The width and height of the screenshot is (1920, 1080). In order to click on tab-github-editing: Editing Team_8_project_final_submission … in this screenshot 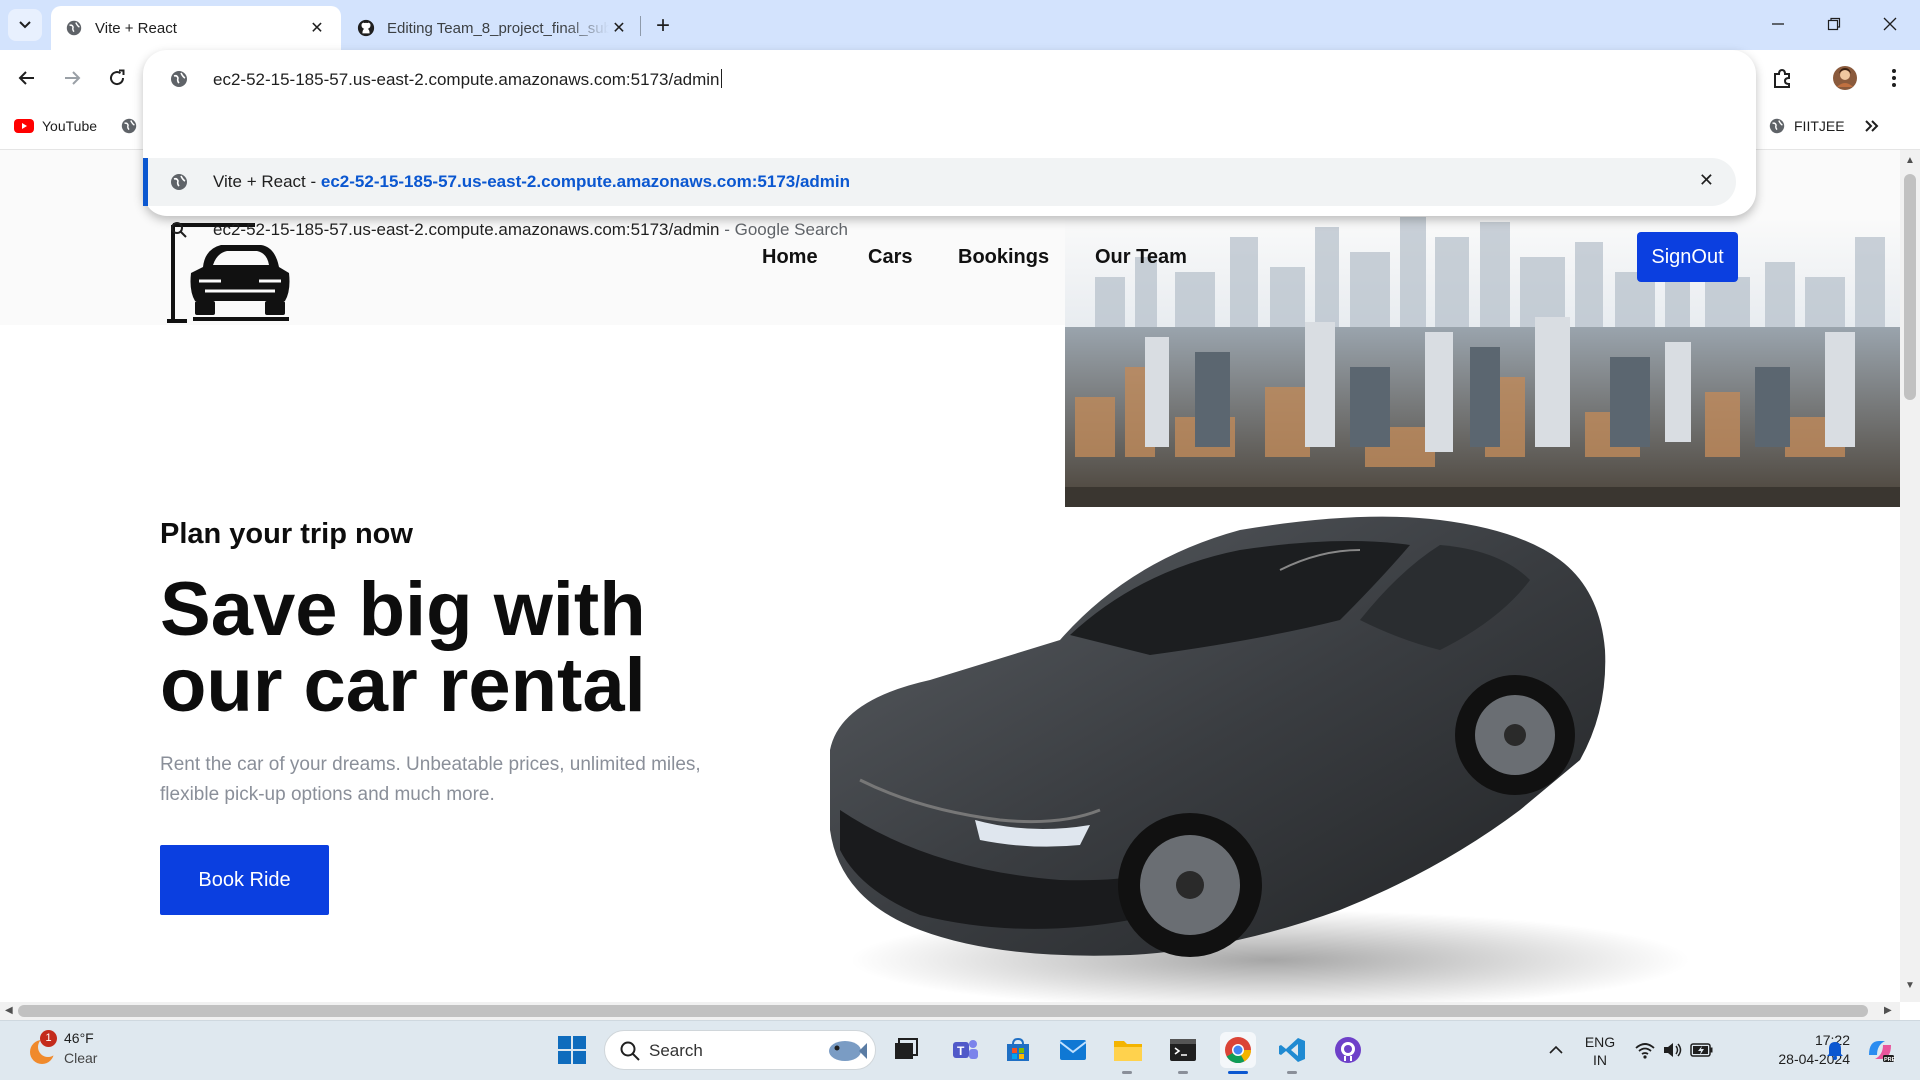, I will do `click(493, 28)`.